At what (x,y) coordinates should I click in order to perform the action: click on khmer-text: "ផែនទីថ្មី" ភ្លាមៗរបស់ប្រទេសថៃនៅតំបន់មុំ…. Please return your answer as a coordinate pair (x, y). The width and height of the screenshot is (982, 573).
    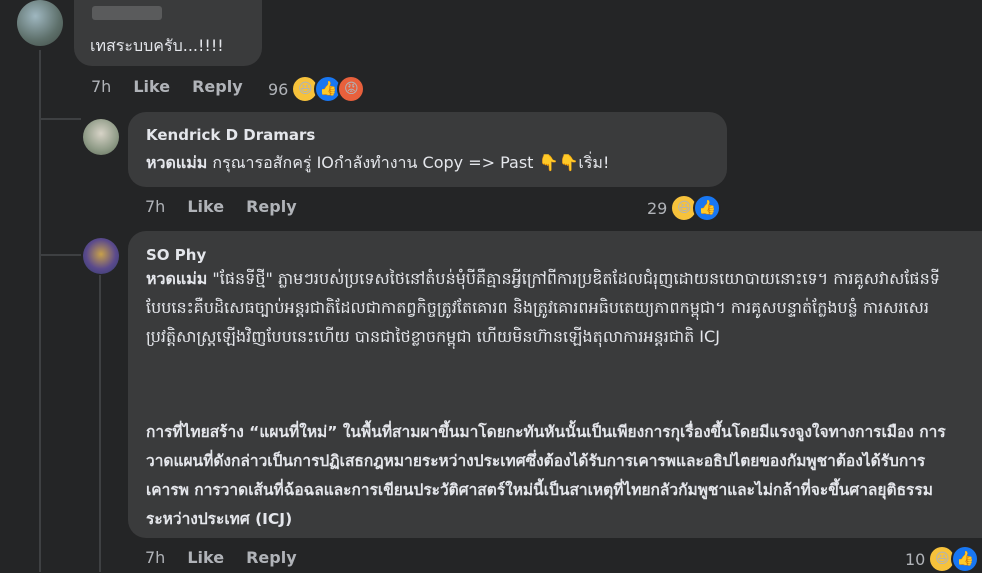
    Looking at the image, I should click on (543, 307).